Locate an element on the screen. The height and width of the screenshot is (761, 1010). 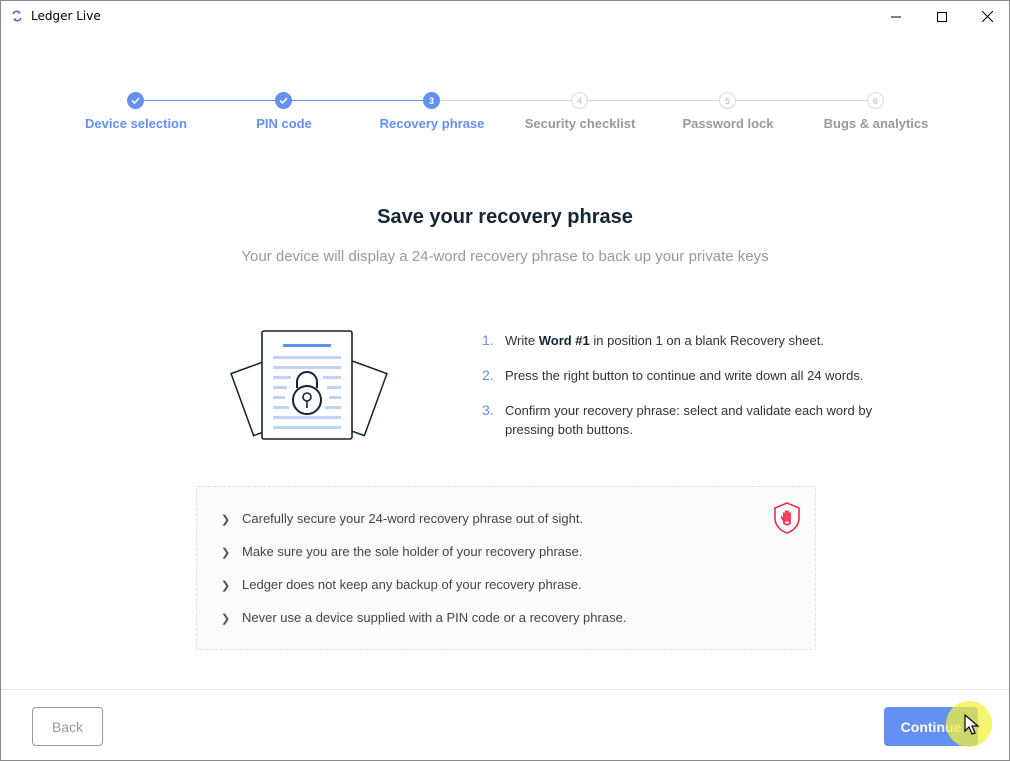
step-5-number: 5 is located at coordinates (727, 100).